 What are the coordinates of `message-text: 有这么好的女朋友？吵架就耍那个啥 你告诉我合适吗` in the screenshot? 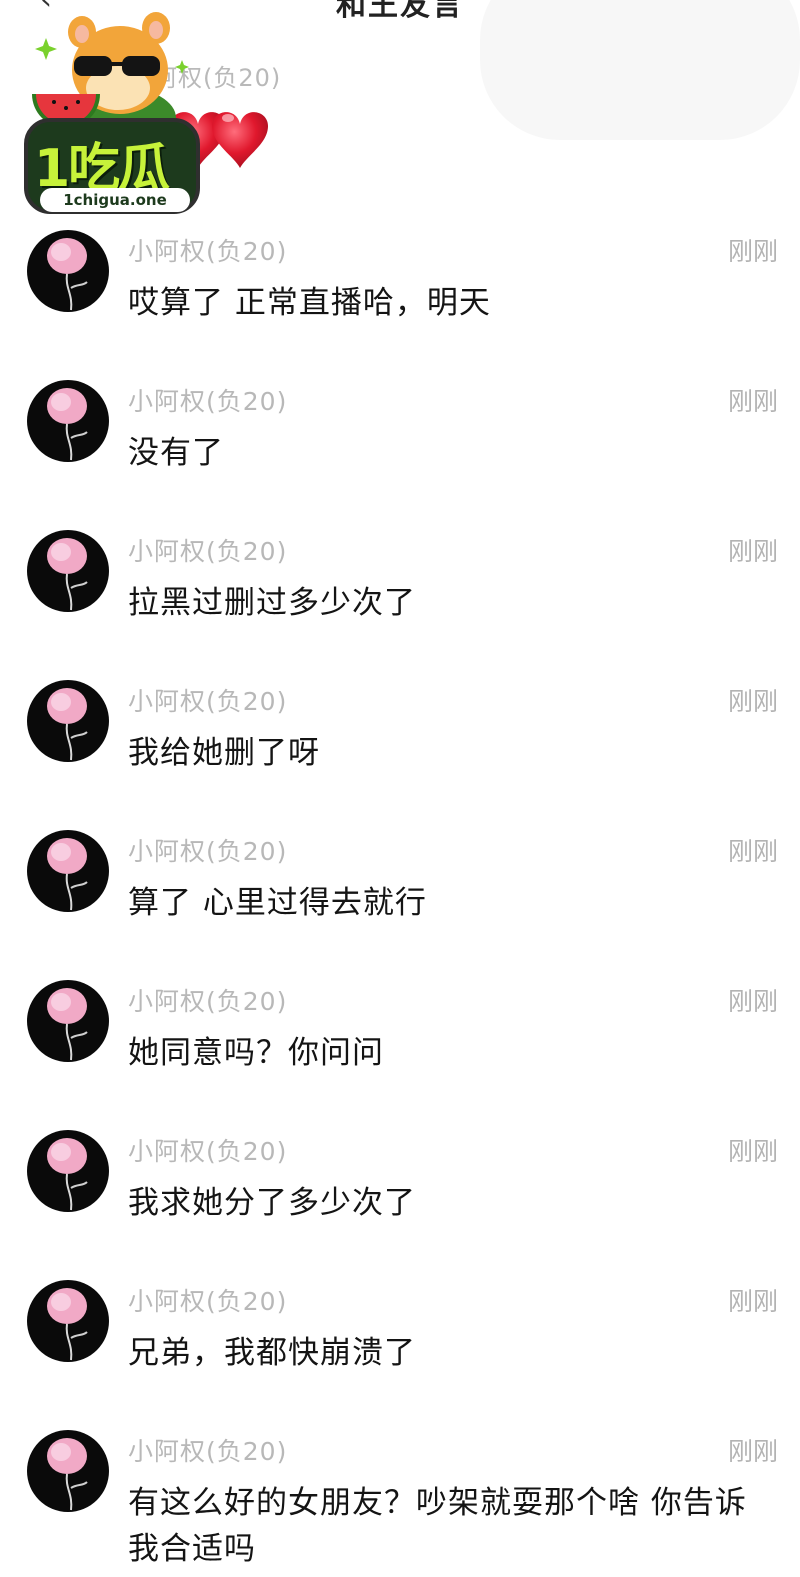 It's located at (437, 1526).